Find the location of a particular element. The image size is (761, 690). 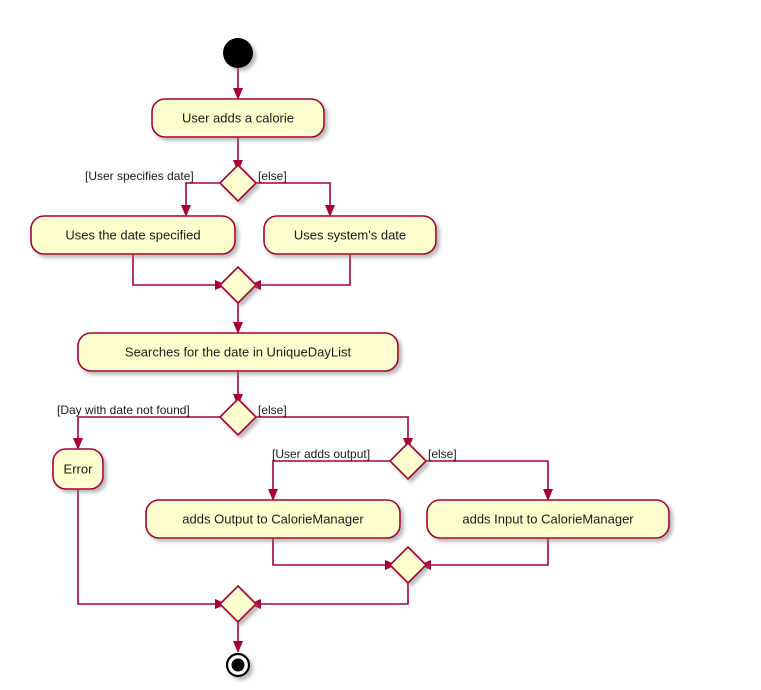

activity-node: User adds a calorie is located at coordinates (238, 118).